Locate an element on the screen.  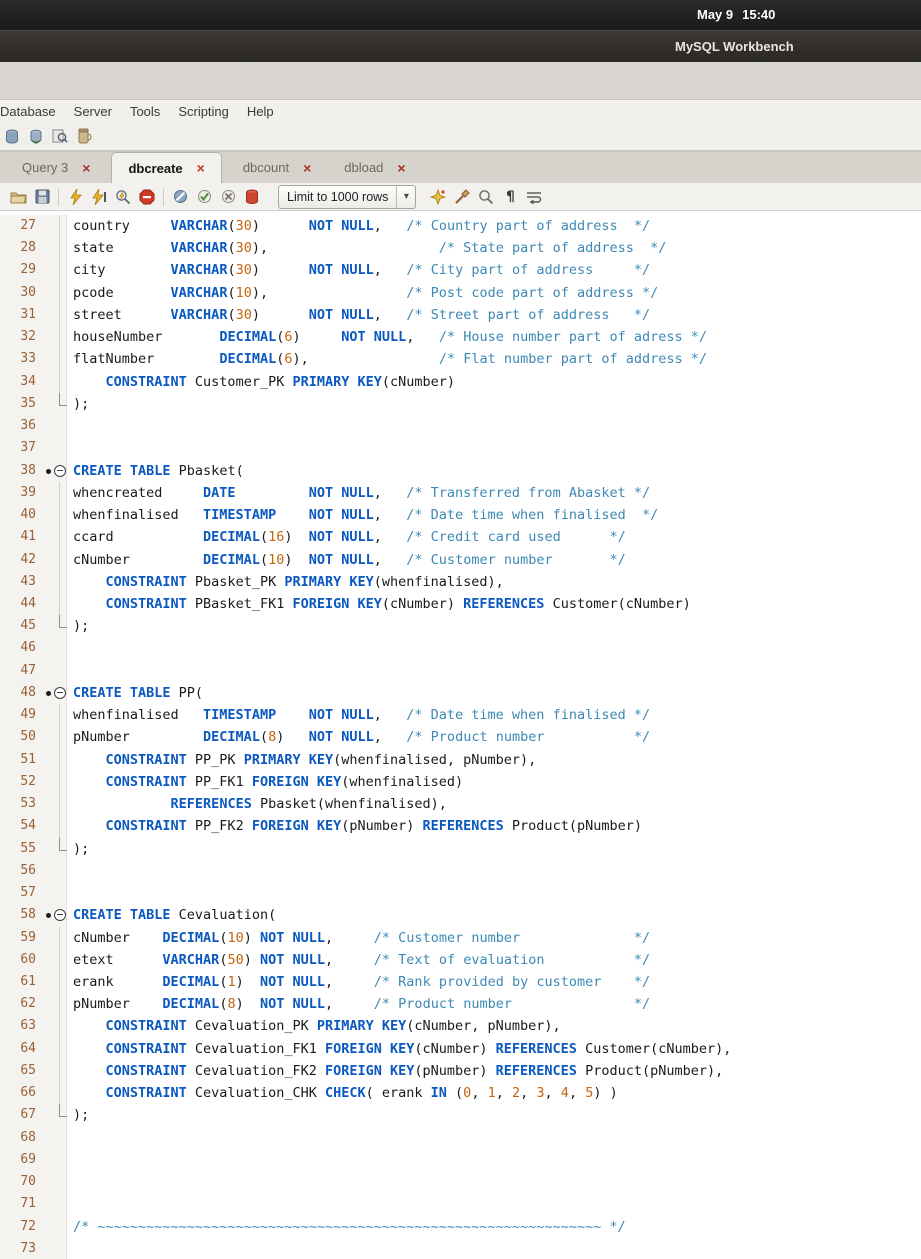
beautify-icon is located at coordinates (438, 197).